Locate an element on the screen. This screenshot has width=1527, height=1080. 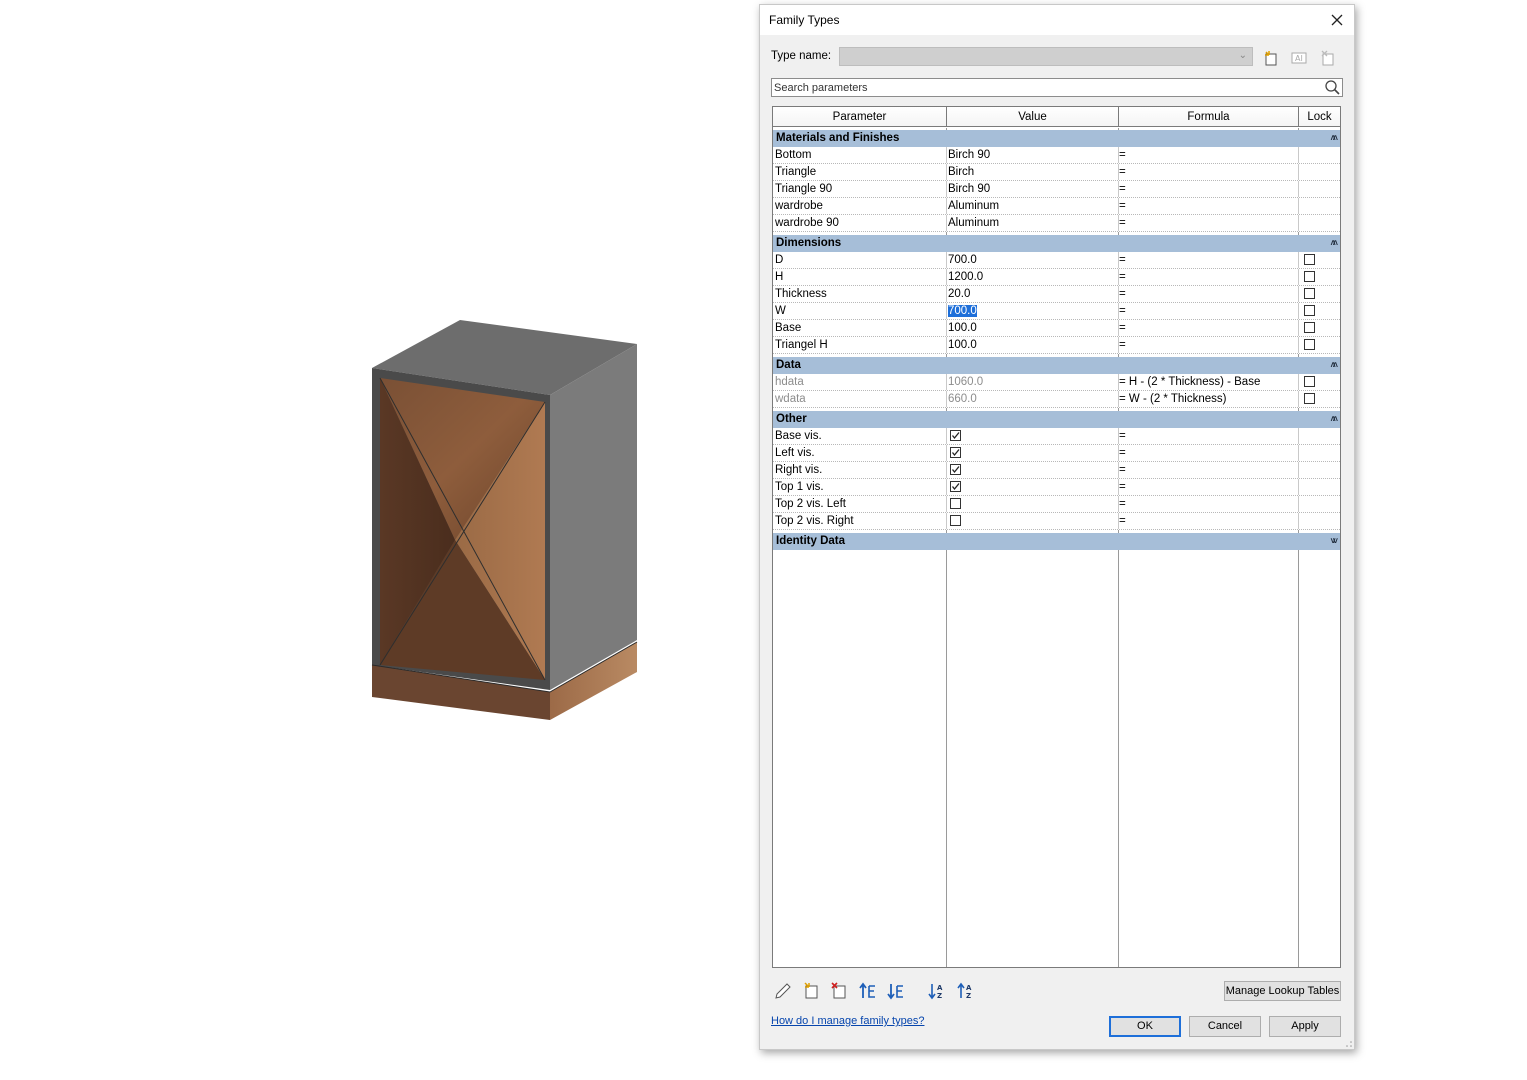
group-header: Identity Data ˅˅ is located at coordinates (1056, 541).